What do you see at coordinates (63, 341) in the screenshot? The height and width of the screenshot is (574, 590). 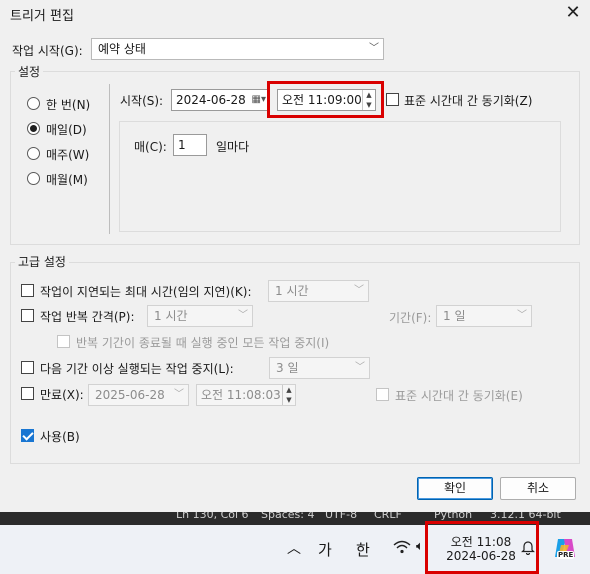 I see `stop-all-checkbox` at bounding box center [63, 341].